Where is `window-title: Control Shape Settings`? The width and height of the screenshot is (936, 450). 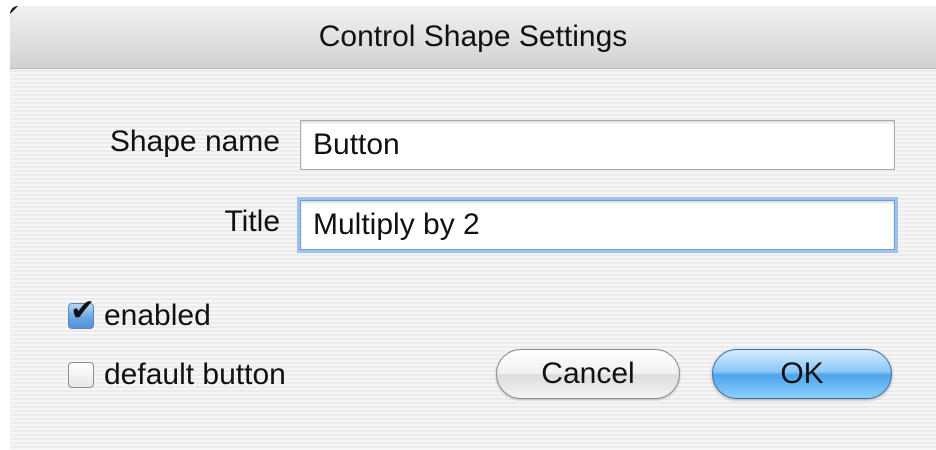
window-title: Control Shape Settings is located at coordinates (473, 36).